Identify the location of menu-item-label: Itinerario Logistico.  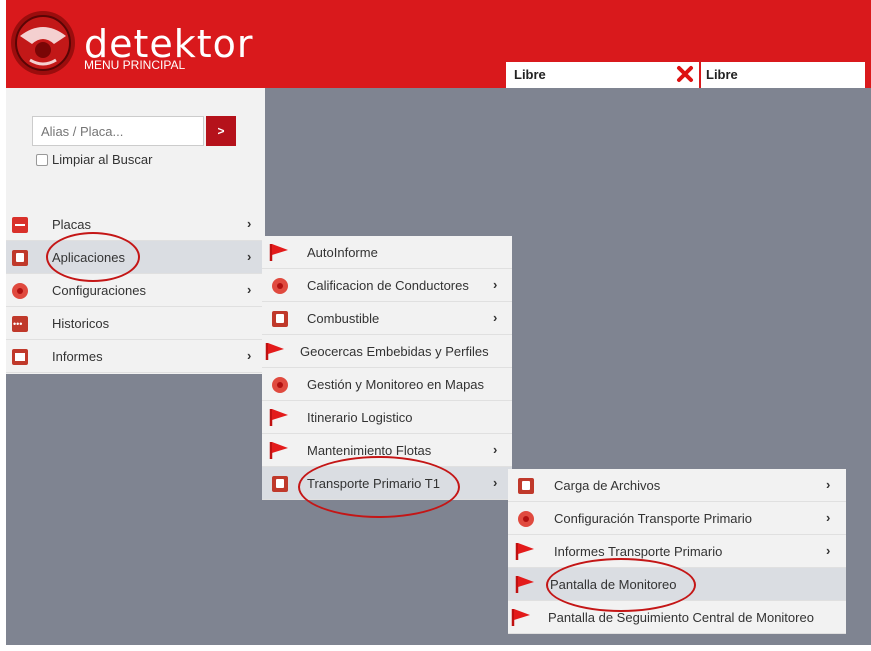
(360, 417).